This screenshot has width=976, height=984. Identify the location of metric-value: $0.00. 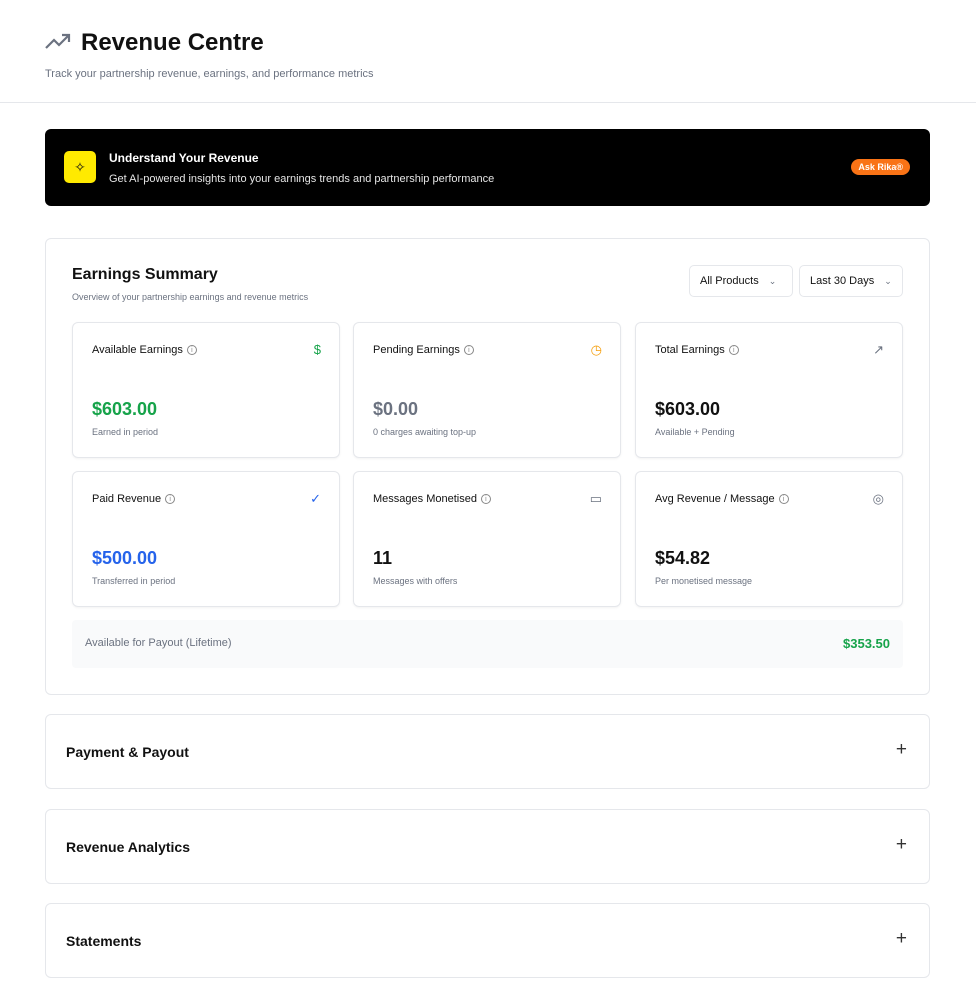
(396, 409).